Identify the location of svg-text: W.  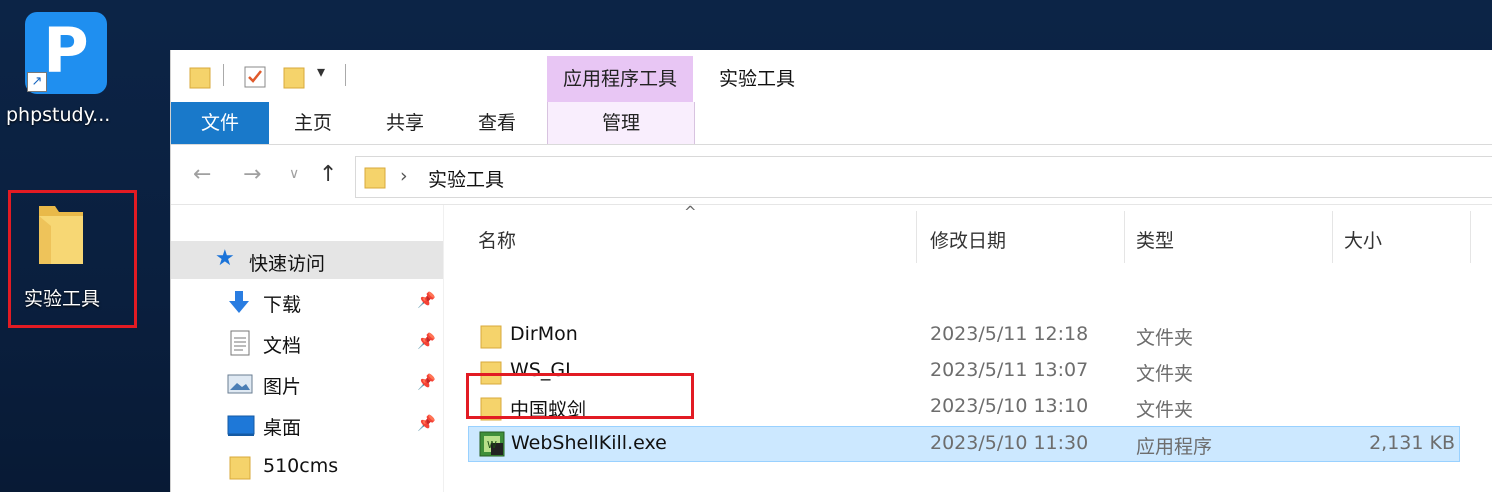
(492, 445).